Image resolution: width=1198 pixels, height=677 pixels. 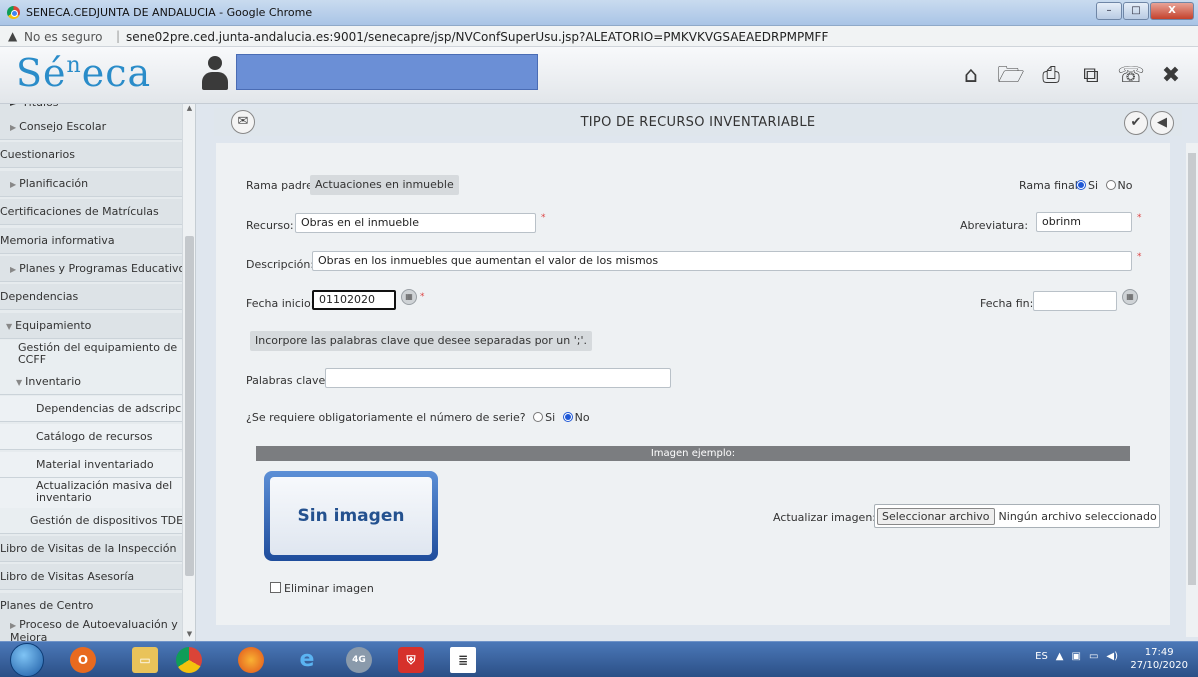 I want to click on file-explorer-taskbar-icon: ▭, so click(x=145, y=660).